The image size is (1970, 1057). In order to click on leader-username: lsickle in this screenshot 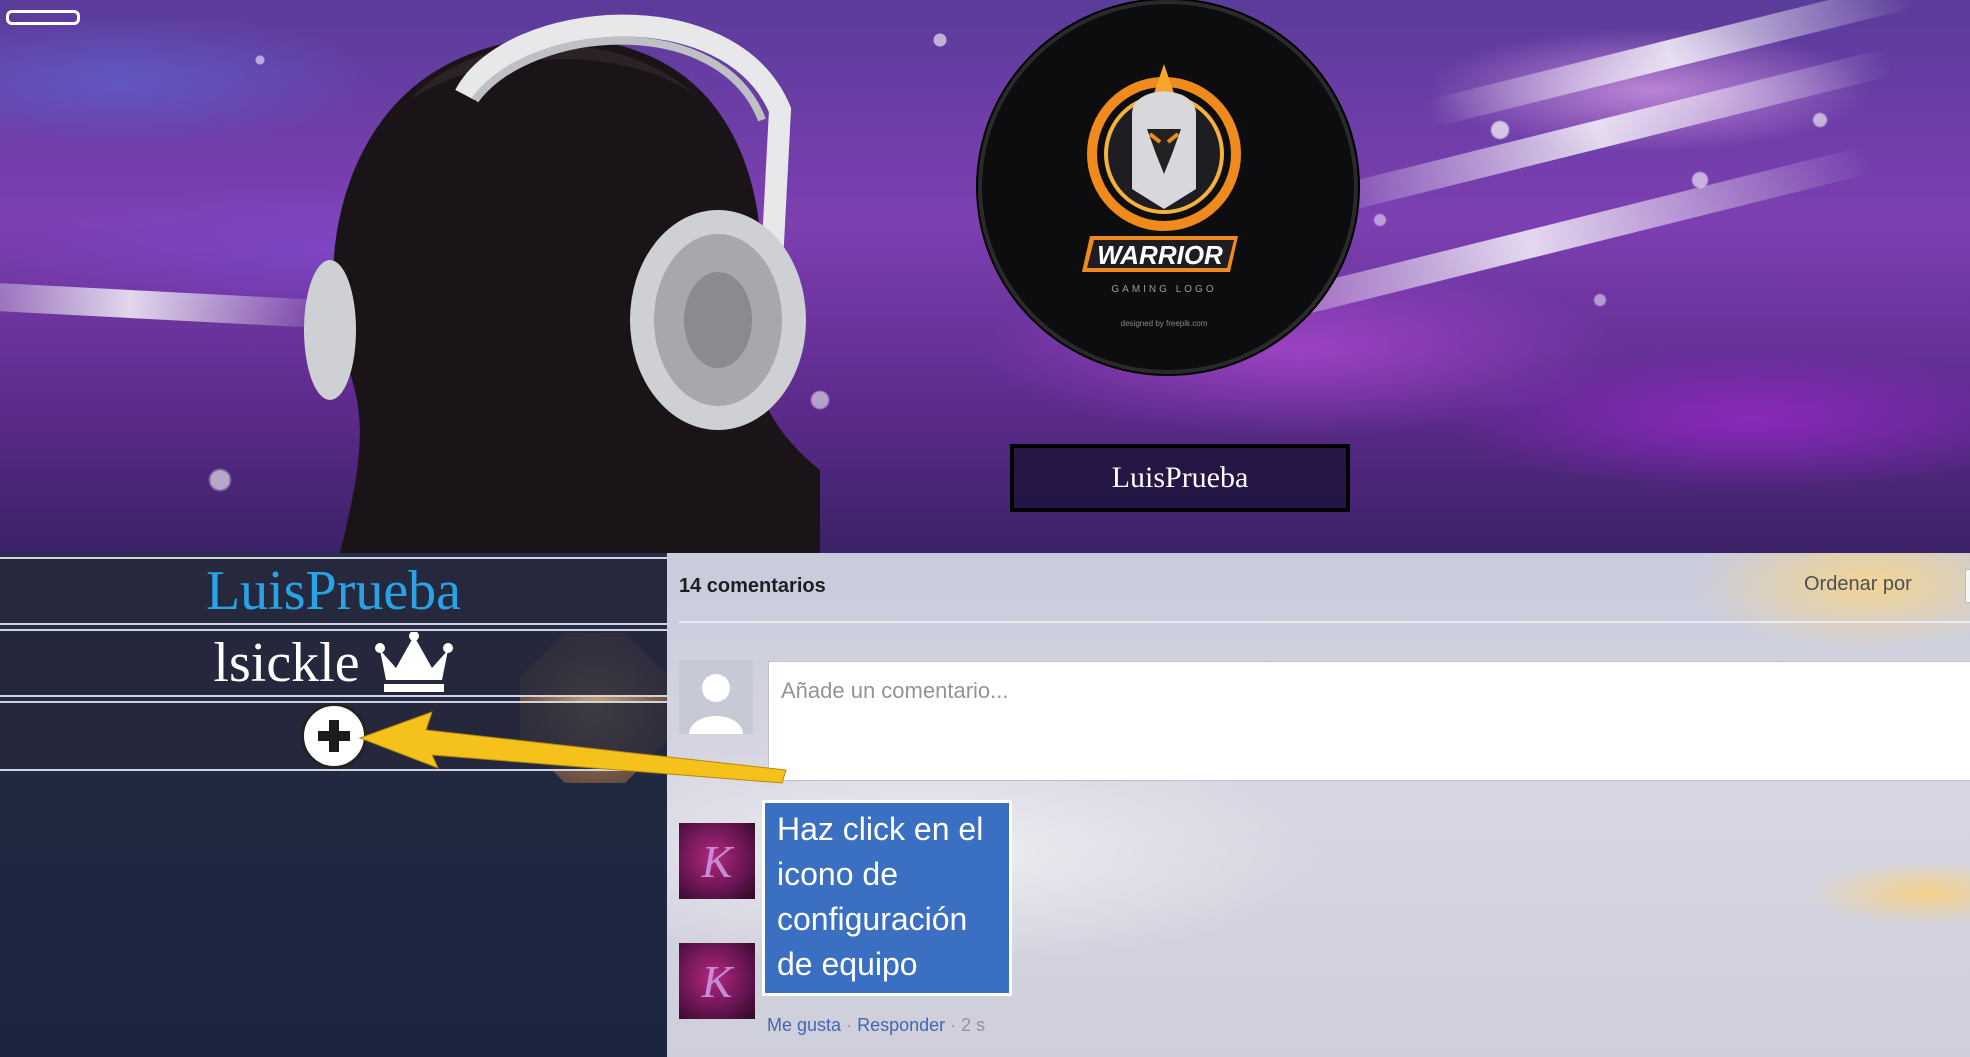, I will do `click(286, 663)`.